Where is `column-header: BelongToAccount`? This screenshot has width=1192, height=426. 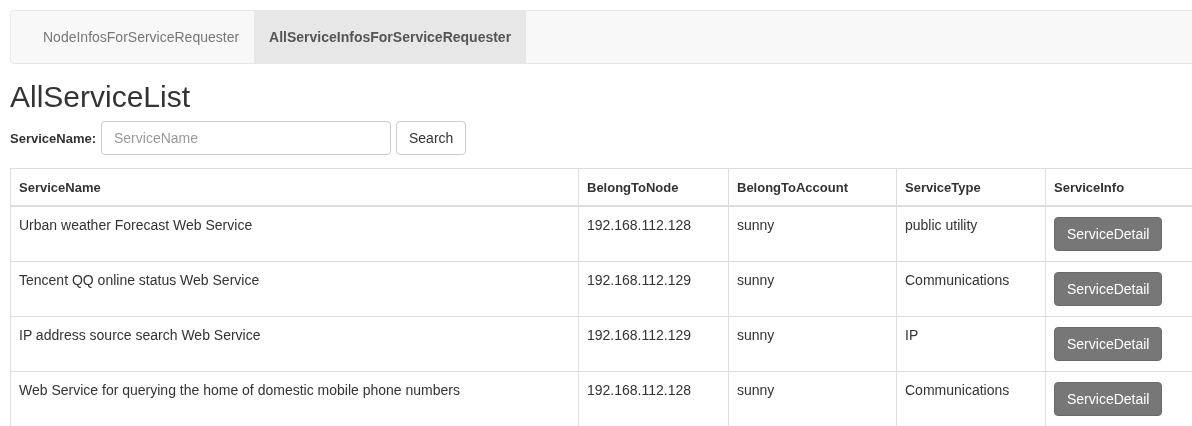
column-header: BelongToAccount is located at coordinates (812, 187).